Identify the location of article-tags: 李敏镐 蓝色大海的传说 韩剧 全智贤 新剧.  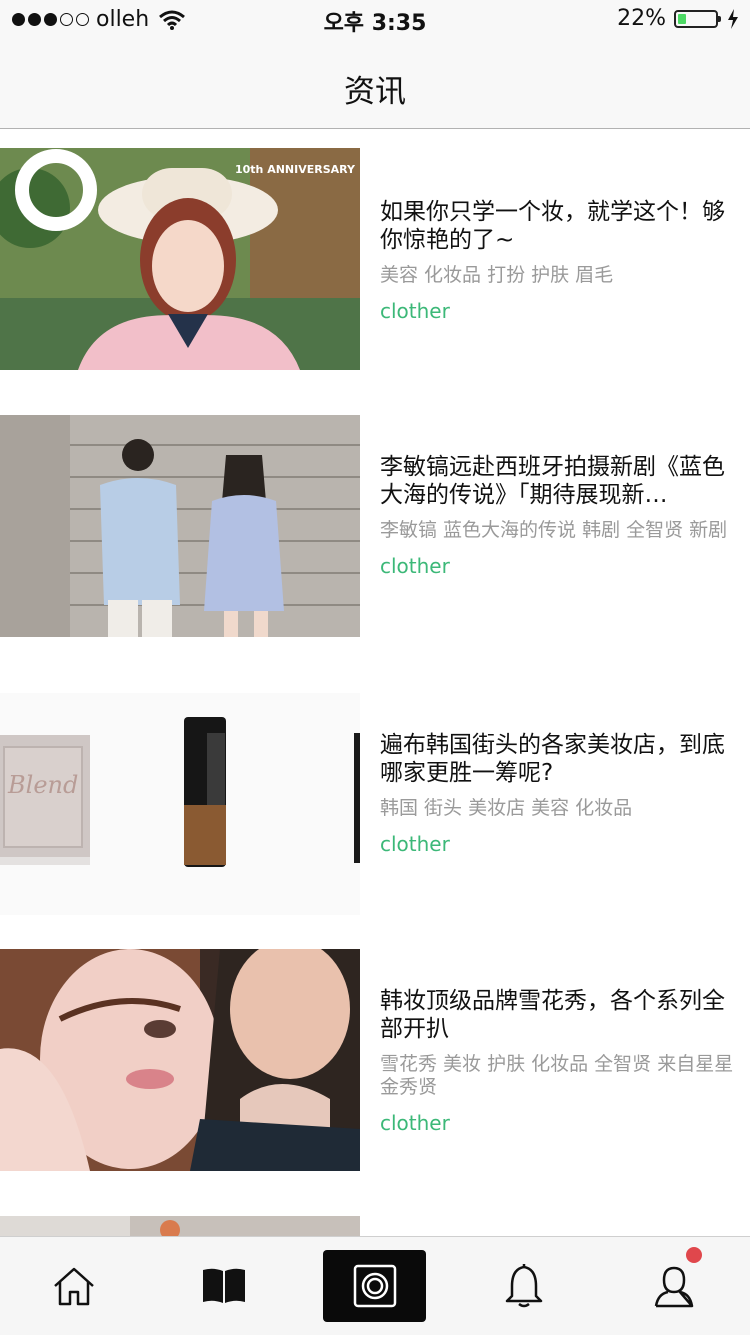
(554, 530).